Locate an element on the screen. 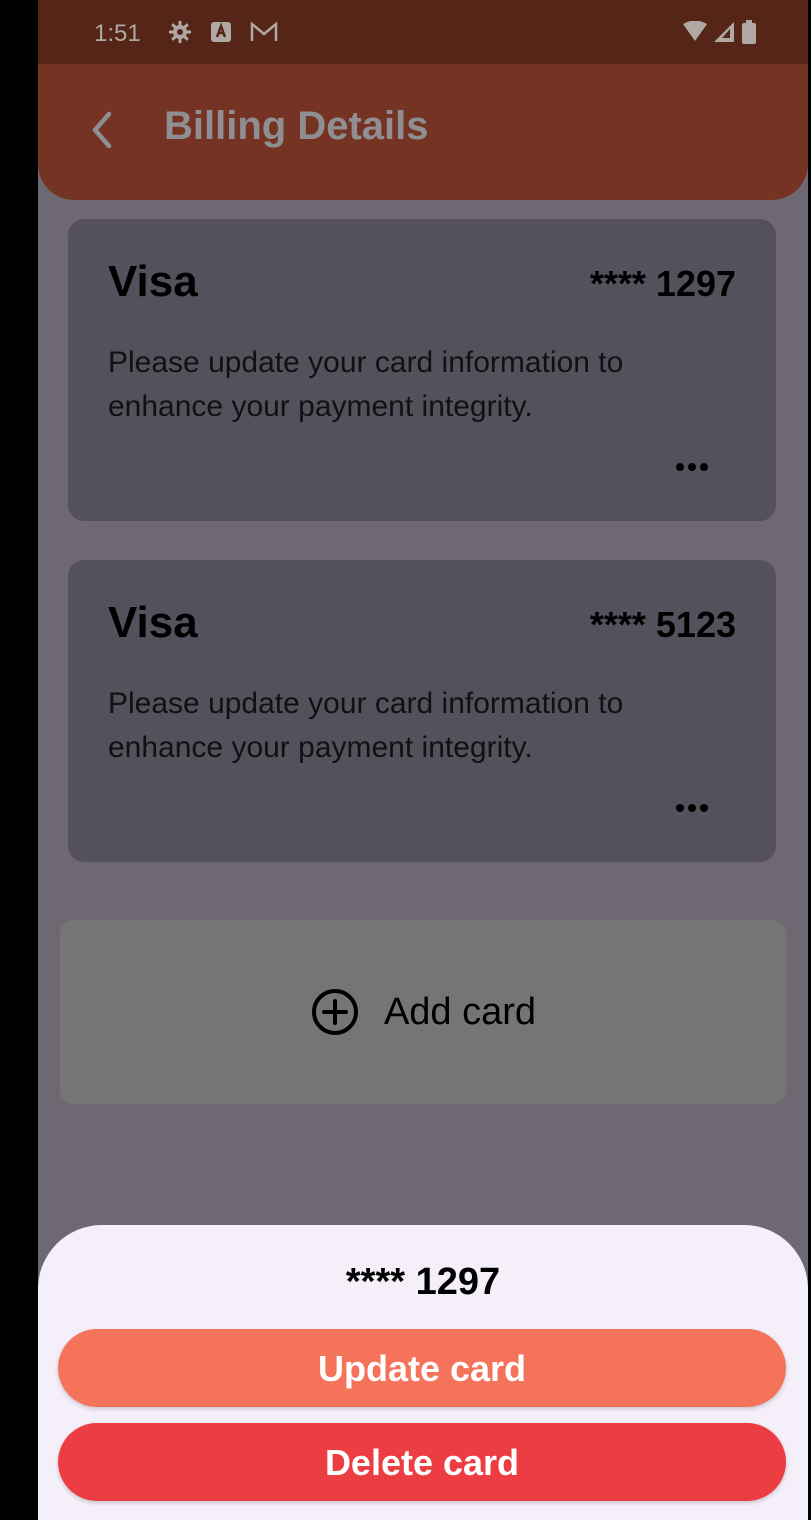  sheet-title: **** 1297 is located at coordinates (423, 1282).